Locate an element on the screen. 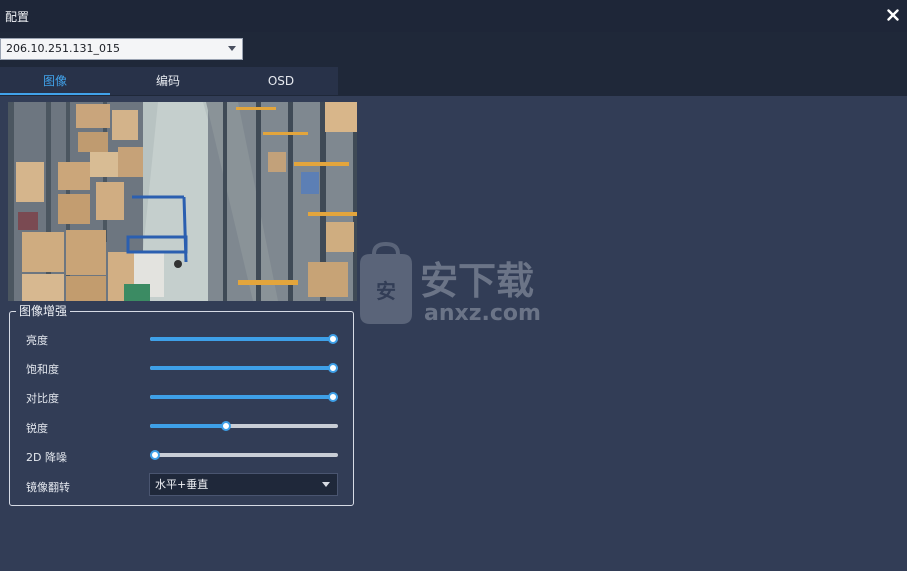 The height and width of the screenshot is (571, 907). device-dropdown: 206.10.251.131_015 is located at coordinates (121, 49).